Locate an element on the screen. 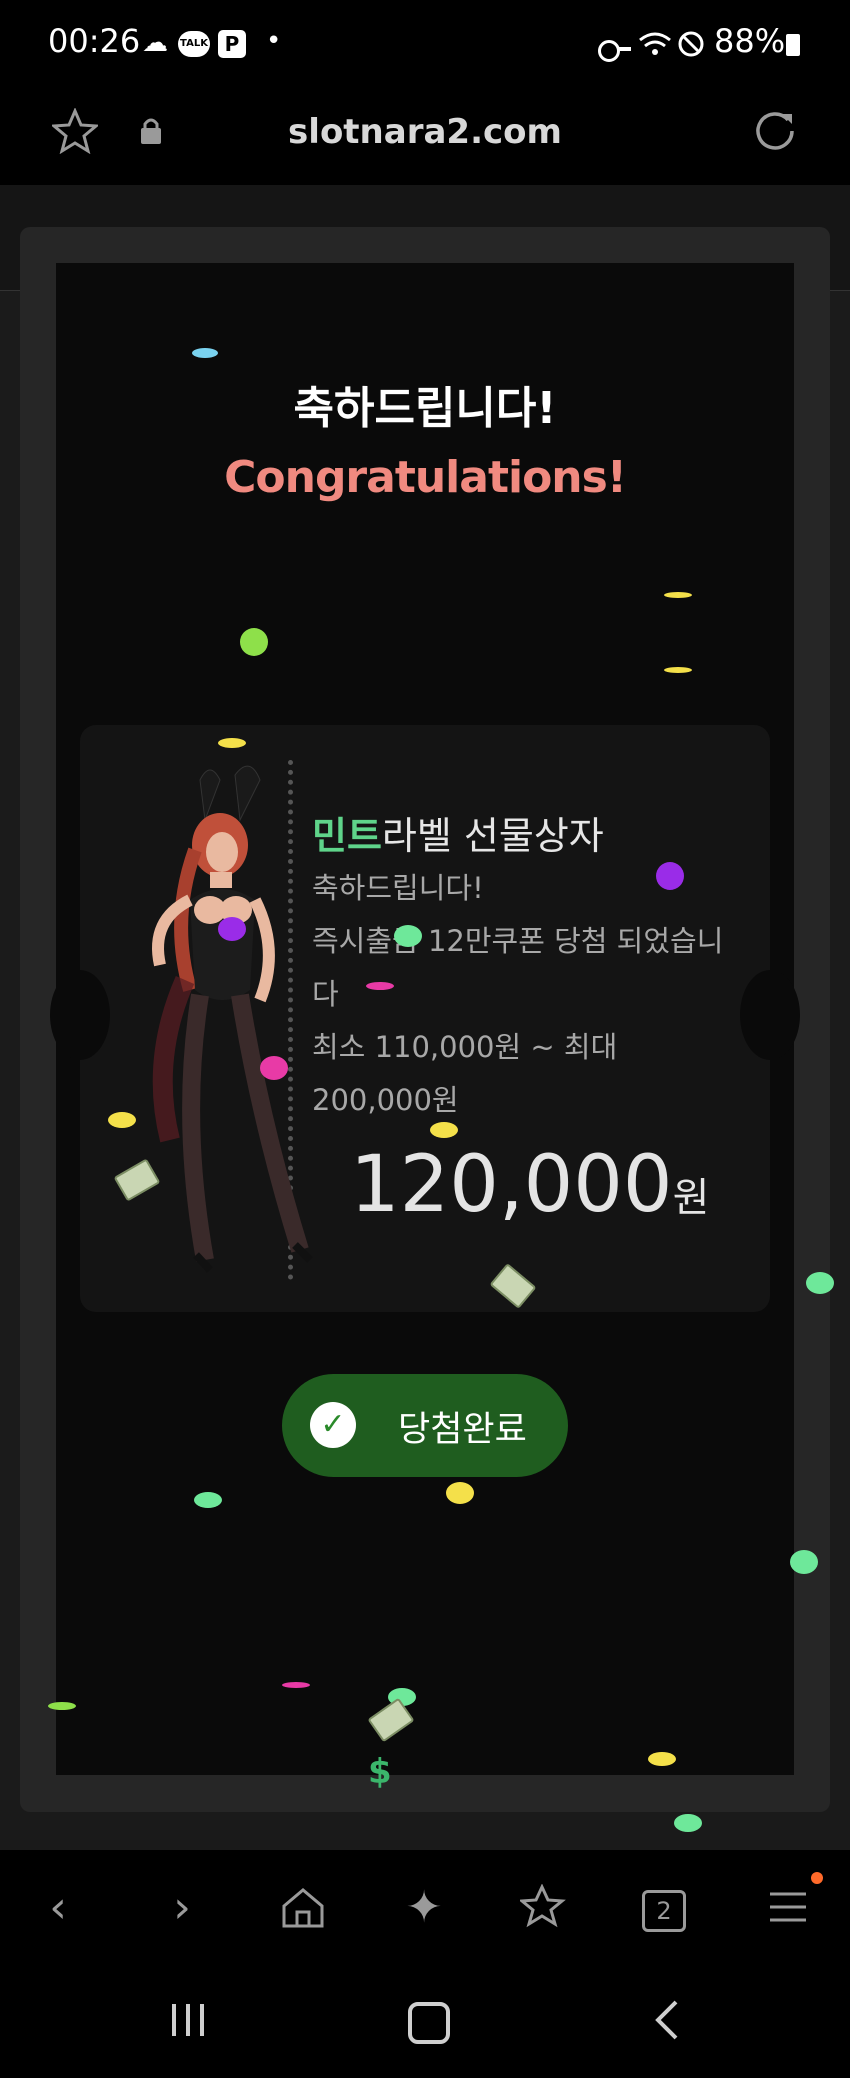  key-icon-stem is located at coordinates (624, 49).